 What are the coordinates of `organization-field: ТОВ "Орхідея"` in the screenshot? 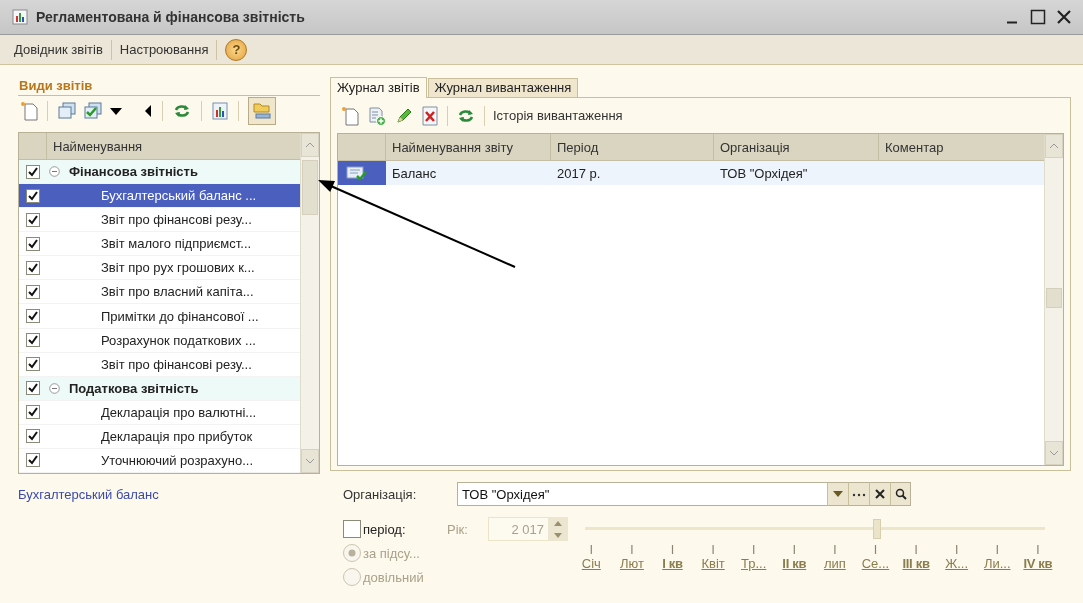 It's located at (642, 494).